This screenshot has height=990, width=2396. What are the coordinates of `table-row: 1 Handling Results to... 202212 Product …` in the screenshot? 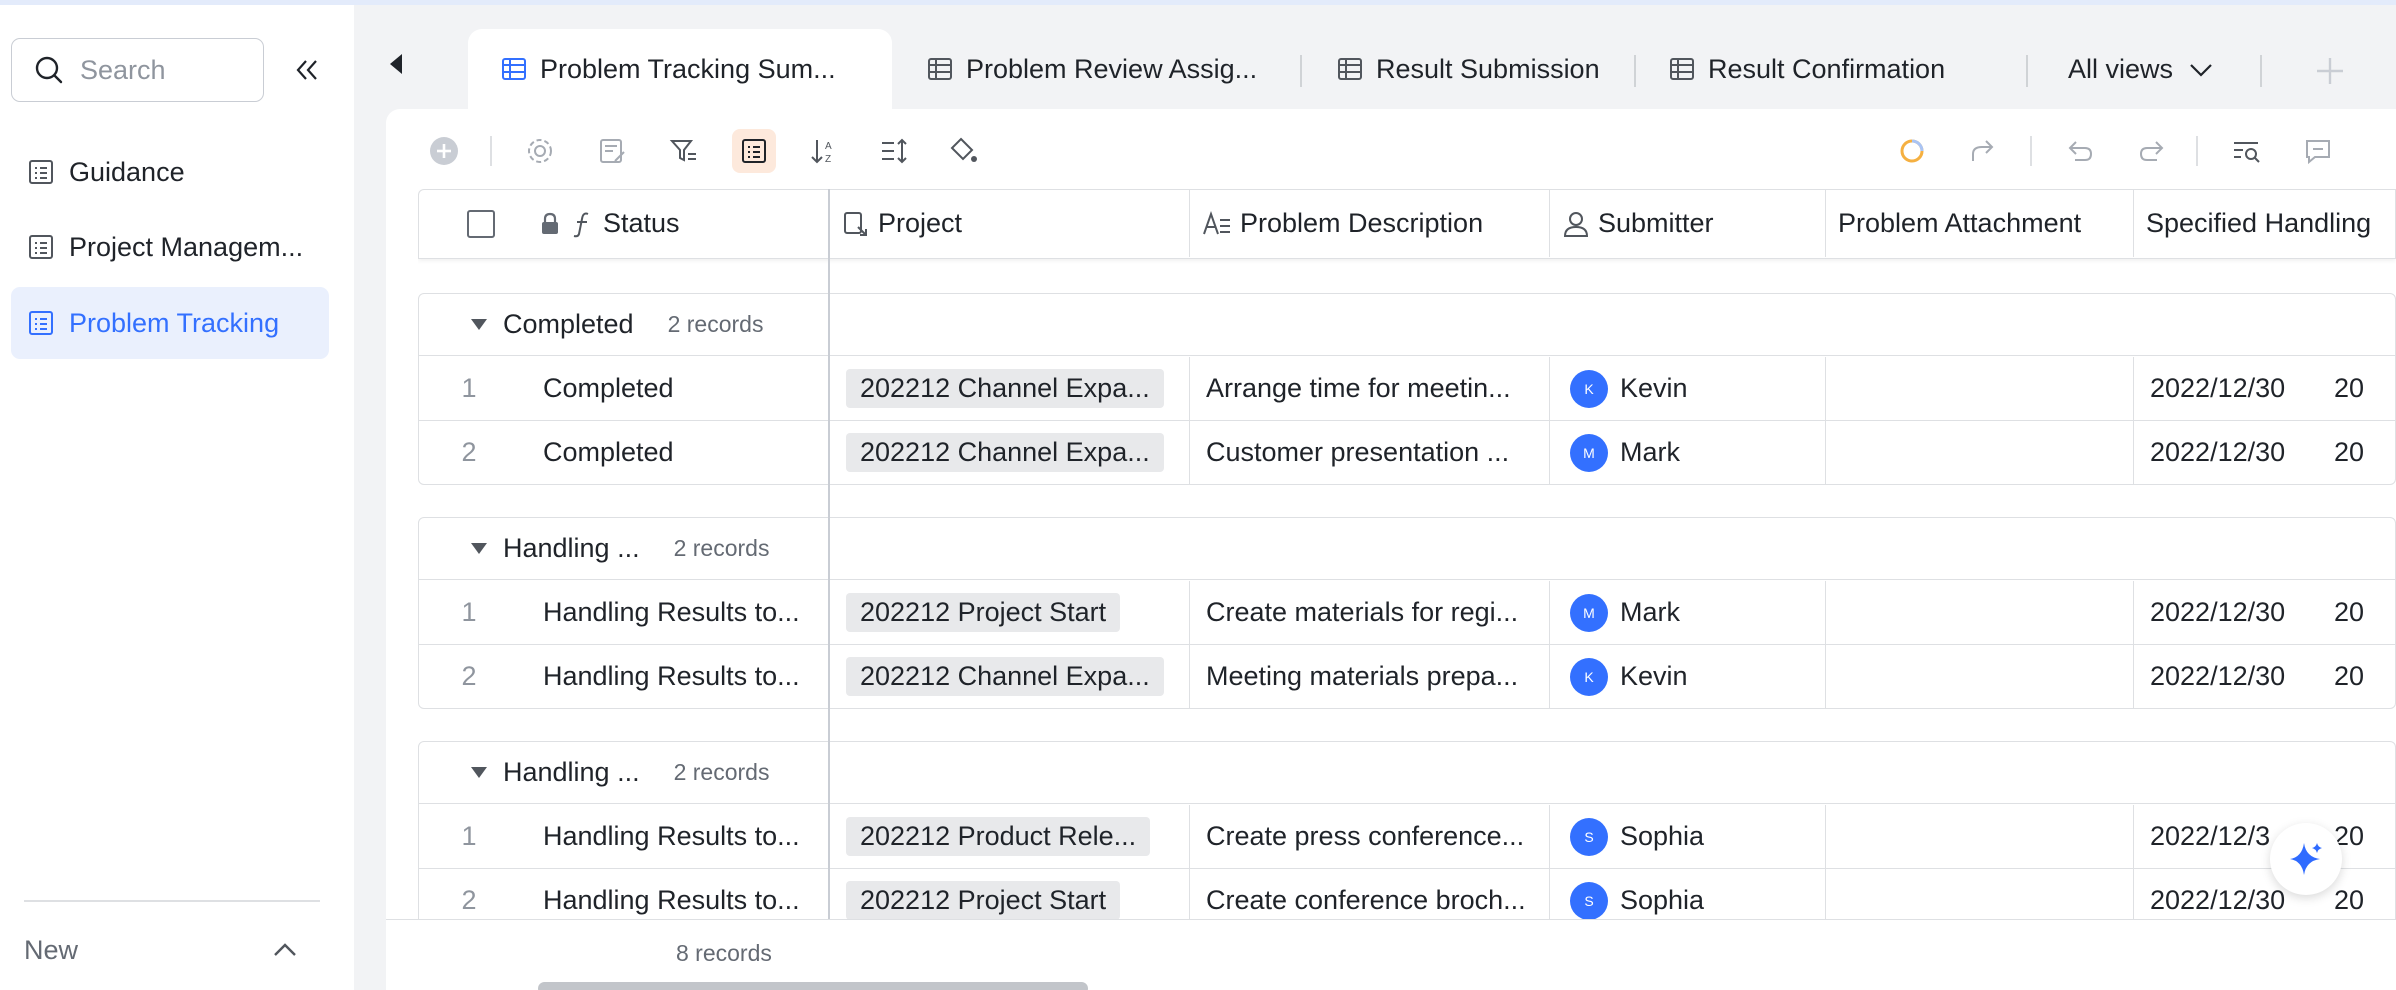 It's located at (1407, 837).